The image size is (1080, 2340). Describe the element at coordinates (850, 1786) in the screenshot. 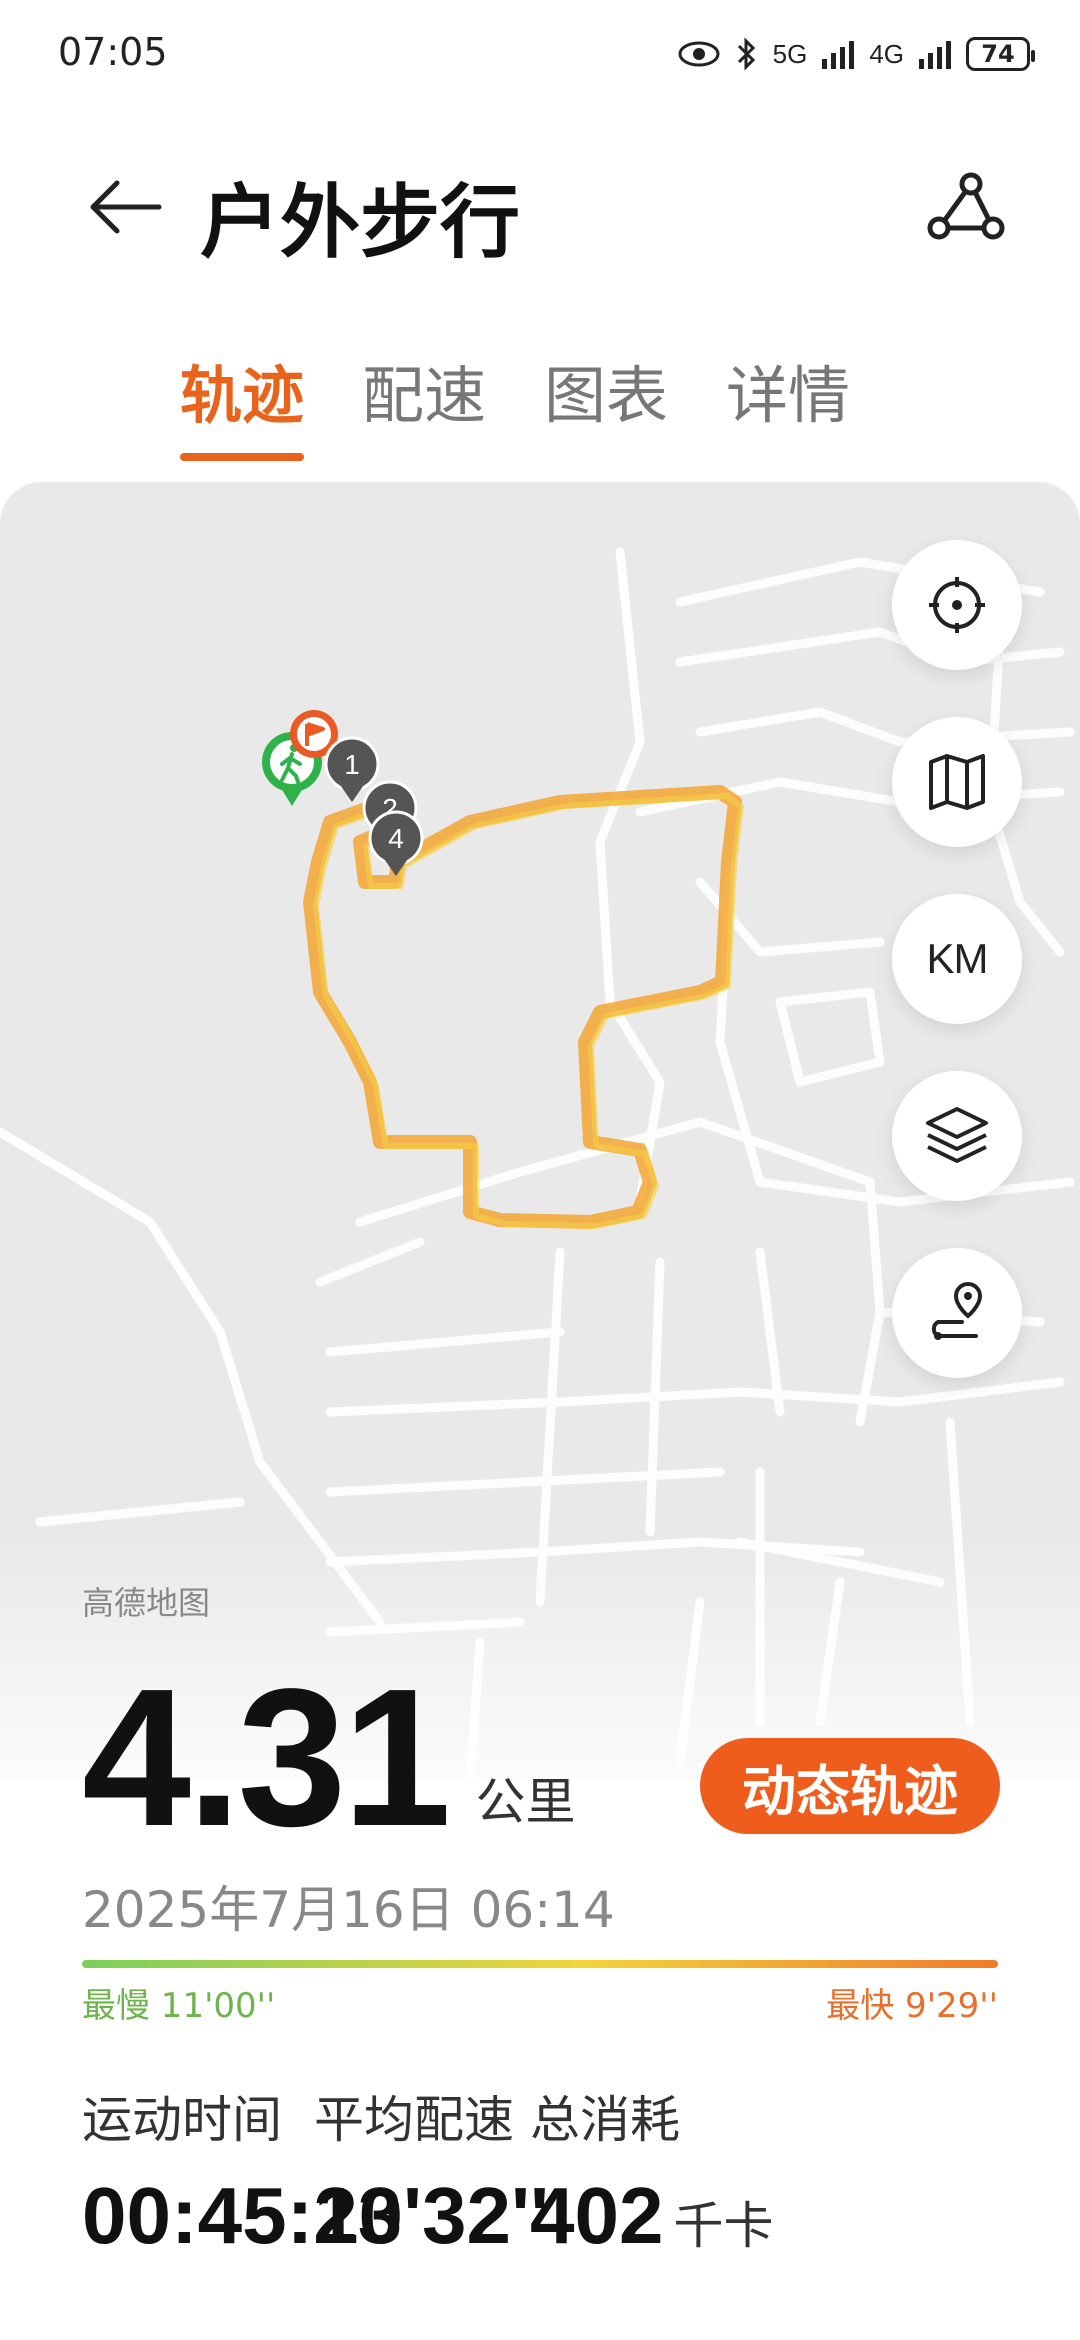

I see `dynamic-track-button: 动态轨迹` at that location.